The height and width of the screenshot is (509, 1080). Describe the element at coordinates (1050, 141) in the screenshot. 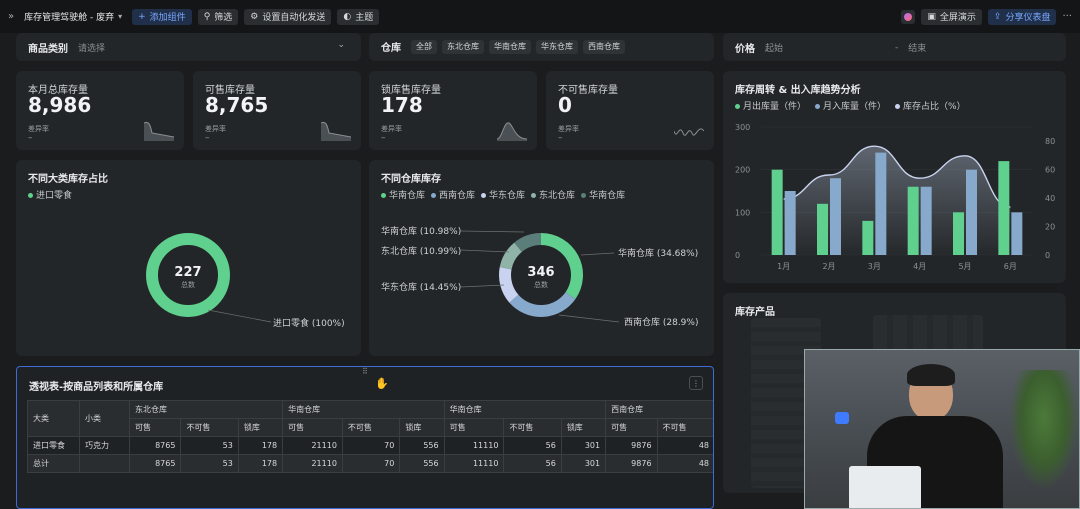

I see `y2-tick-label: 80` at that location.